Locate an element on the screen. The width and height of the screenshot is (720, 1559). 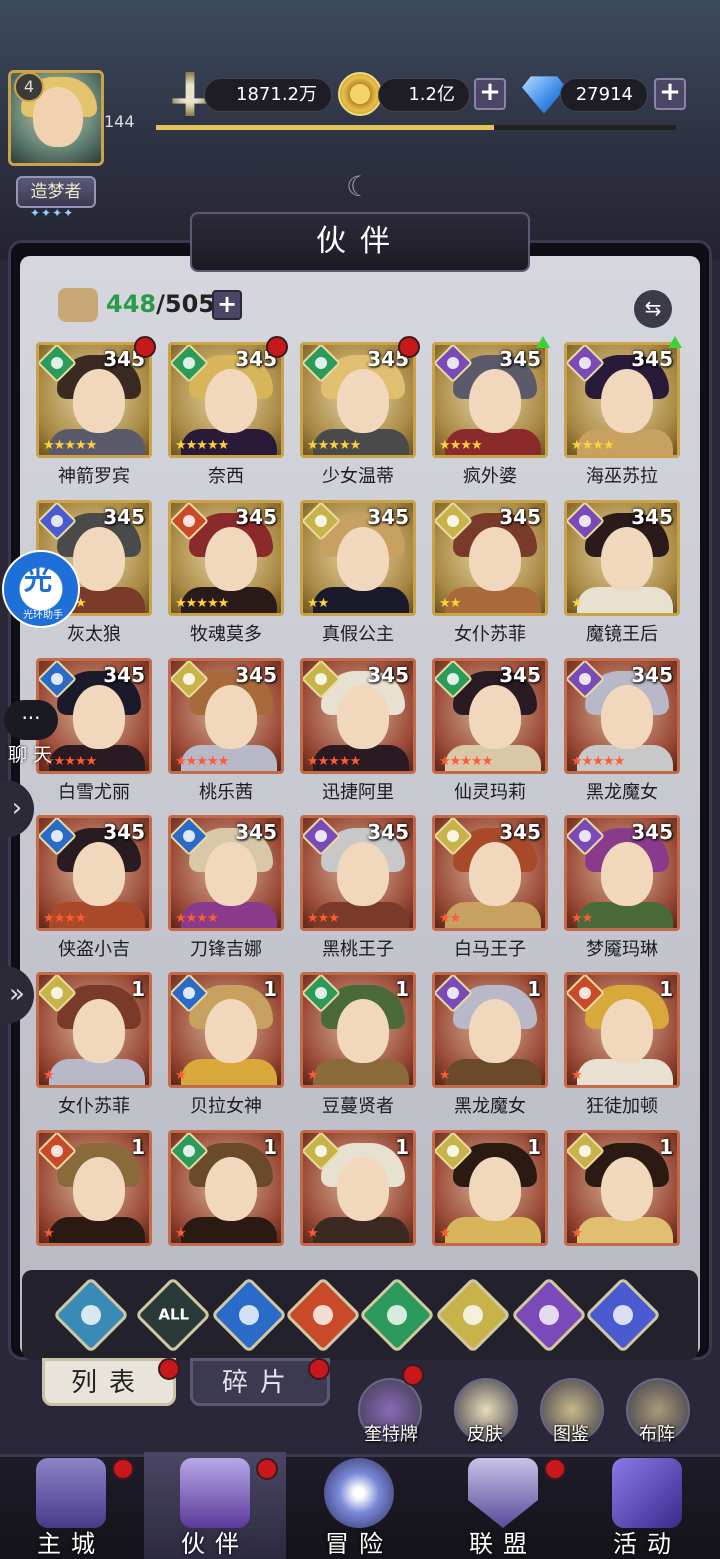
hero-card: 345 ★★★ is located at coordinates (358, 873).